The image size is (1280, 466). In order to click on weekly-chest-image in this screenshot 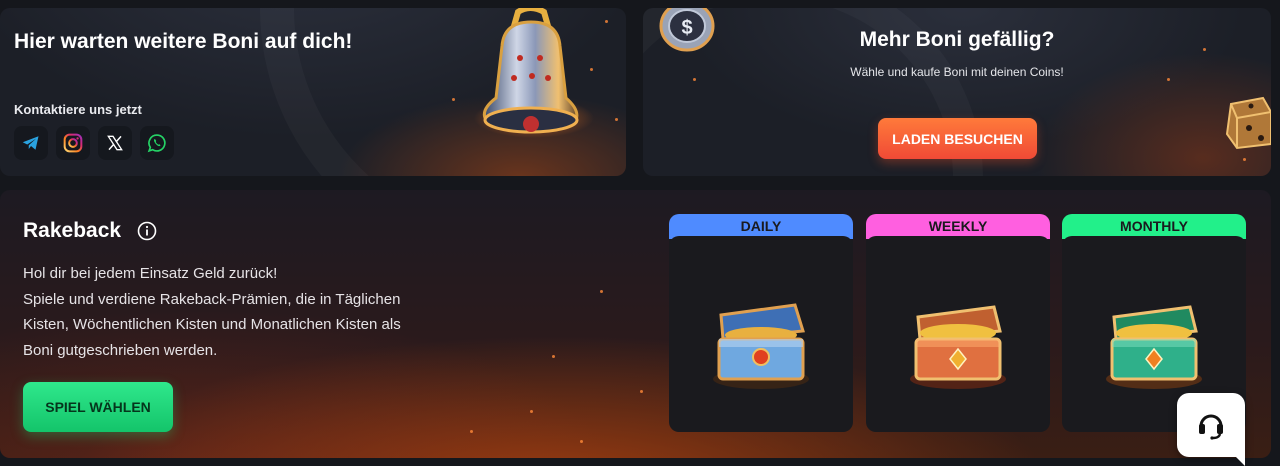, I will do `click(958, 338)`.